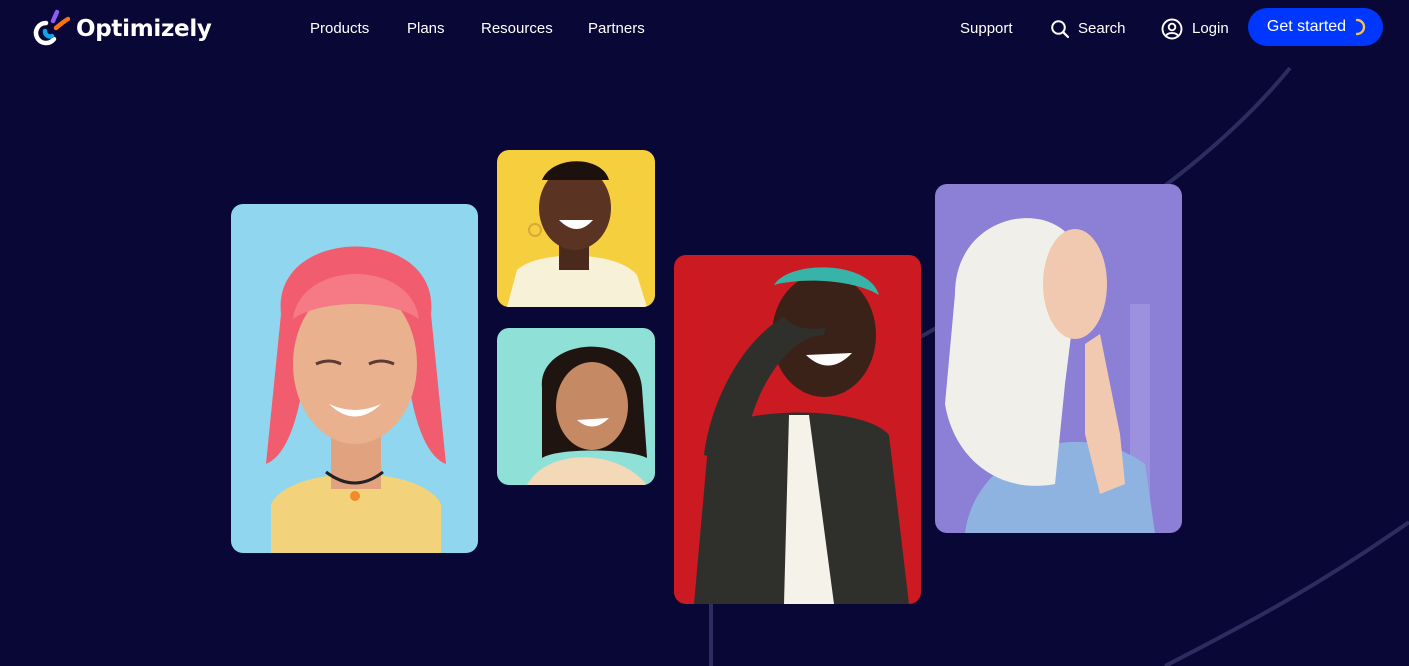 The width and height of the screenshot is (1409, 666). I want to click on optimizely-logo: Optimizely, so click(121, 29).